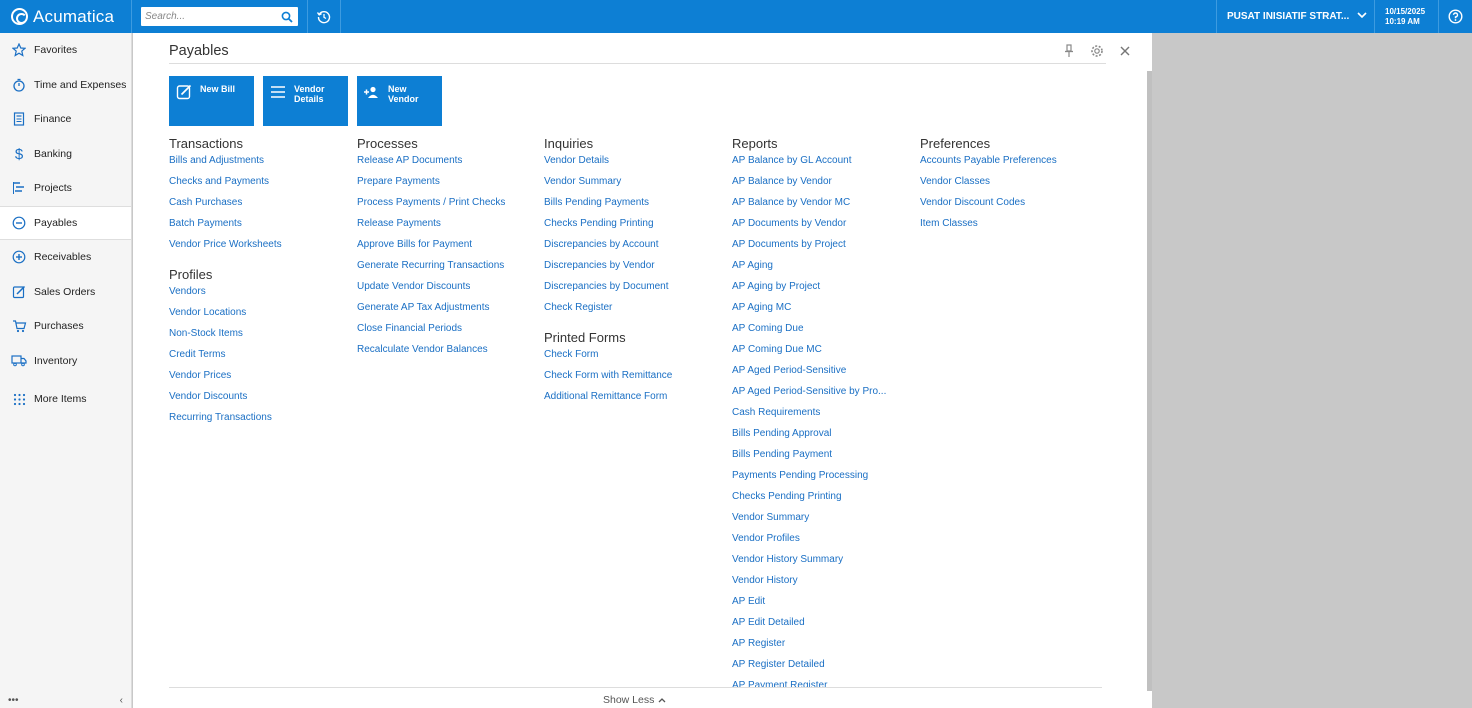 Image resolution: width=1472 pixels, height=708 pixels. I want to click on link-vendors: Vendors, so click(225, 296).